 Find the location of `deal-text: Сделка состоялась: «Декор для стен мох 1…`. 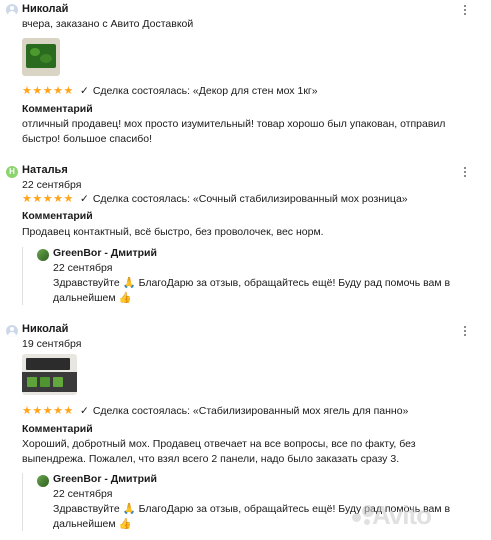

deal-text: Сделка состоялась: «Декор для стен мох 1… is located at coordinates (205, 91).